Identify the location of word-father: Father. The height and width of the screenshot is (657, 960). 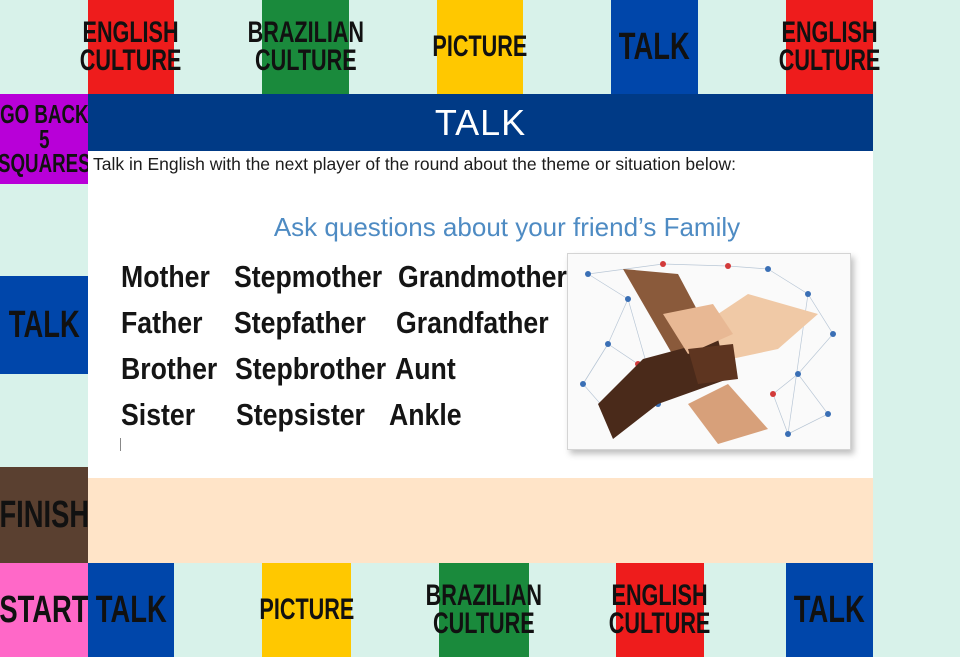
(162, 322).